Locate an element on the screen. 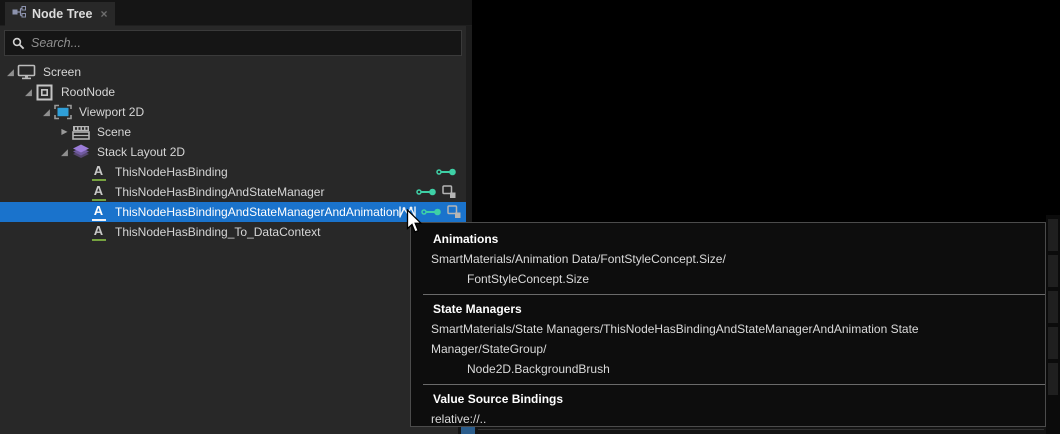 The height and width of the screenshot is (434, 1060). rootnode-icon is located at coordinates (44, 92).